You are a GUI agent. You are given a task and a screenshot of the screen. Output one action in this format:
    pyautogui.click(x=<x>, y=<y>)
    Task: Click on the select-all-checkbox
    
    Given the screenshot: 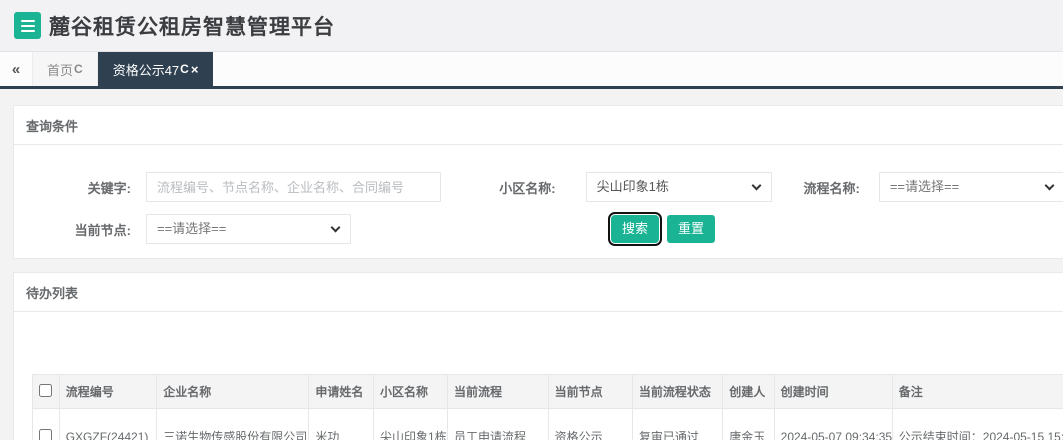 What is the action you would take?
    pyautogui.click(x=46, y=390)
    